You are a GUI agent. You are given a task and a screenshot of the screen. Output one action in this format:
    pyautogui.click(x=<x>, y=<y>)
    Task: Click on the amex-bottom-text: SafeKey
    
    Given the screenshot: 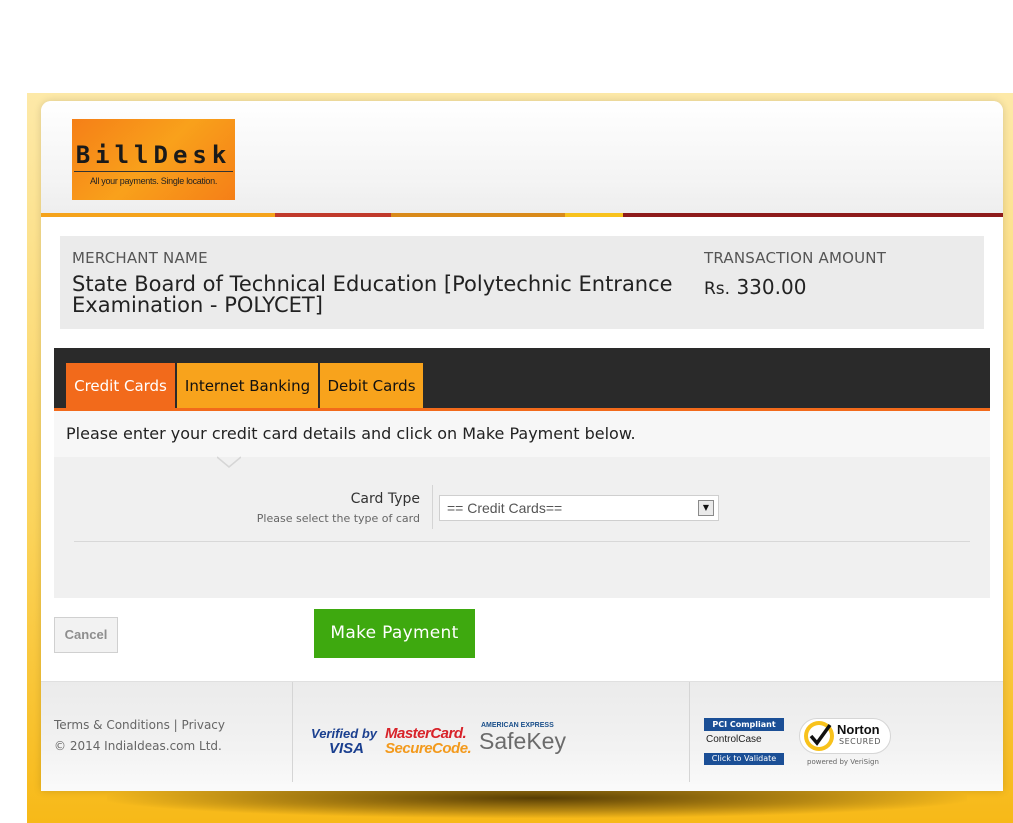 What is the action you would take?
    pyautogui.click(x=522, y=741)
    